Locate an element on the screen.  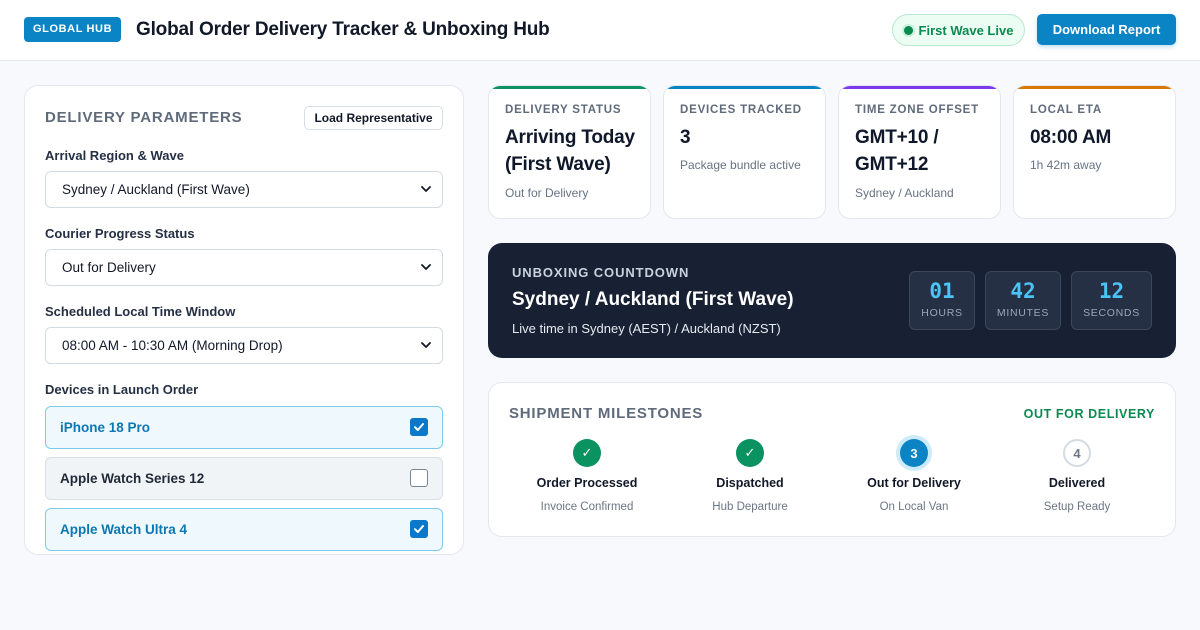
region-label: Arrival Region & Wave is located at coordinates (114, 155).